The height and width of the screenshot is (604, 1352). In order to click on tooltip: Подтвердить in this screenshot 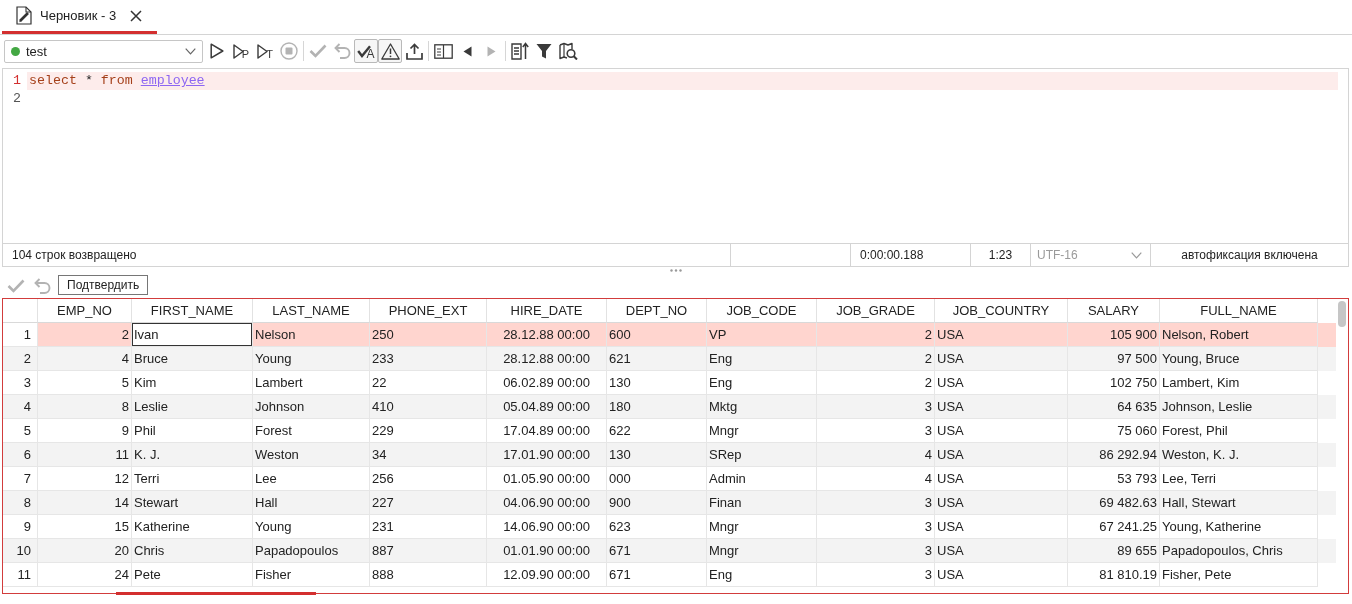, I will do `click(103, 285)`.